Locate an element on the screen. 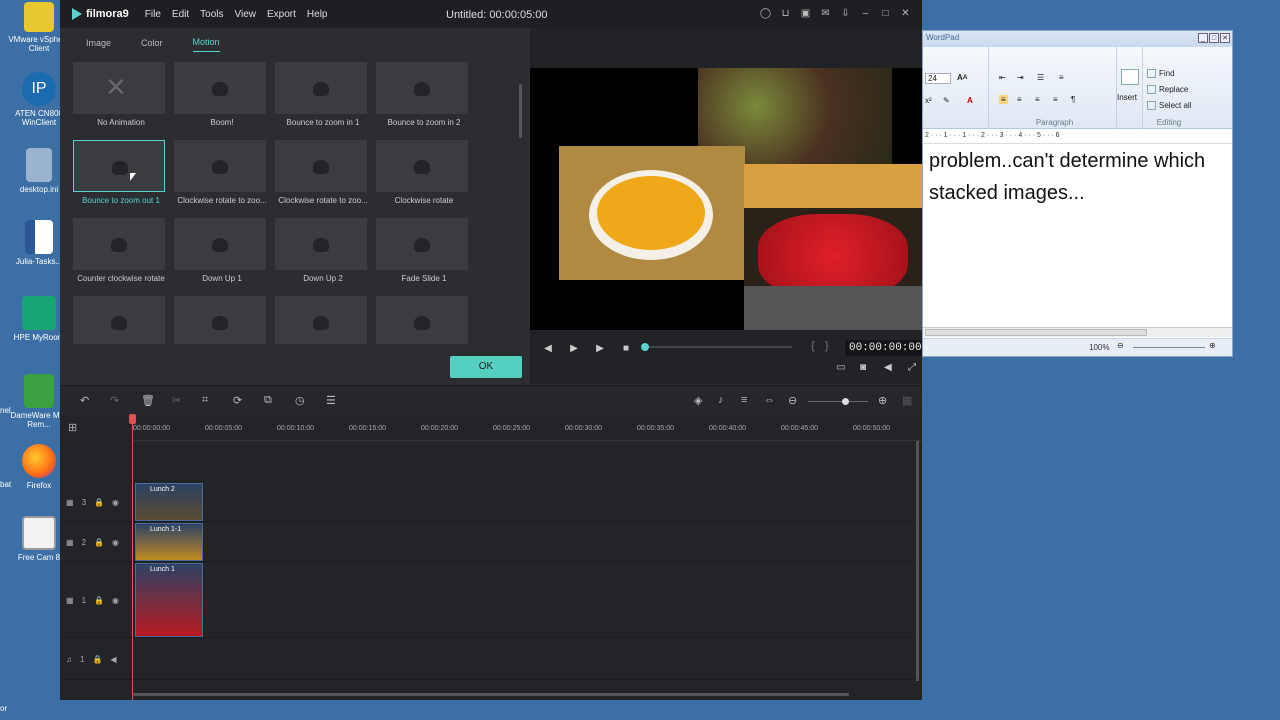 The height and width of the screenshot is (720, 1280). align-center-icon: ≡ is located at coordinates (1019, 99).